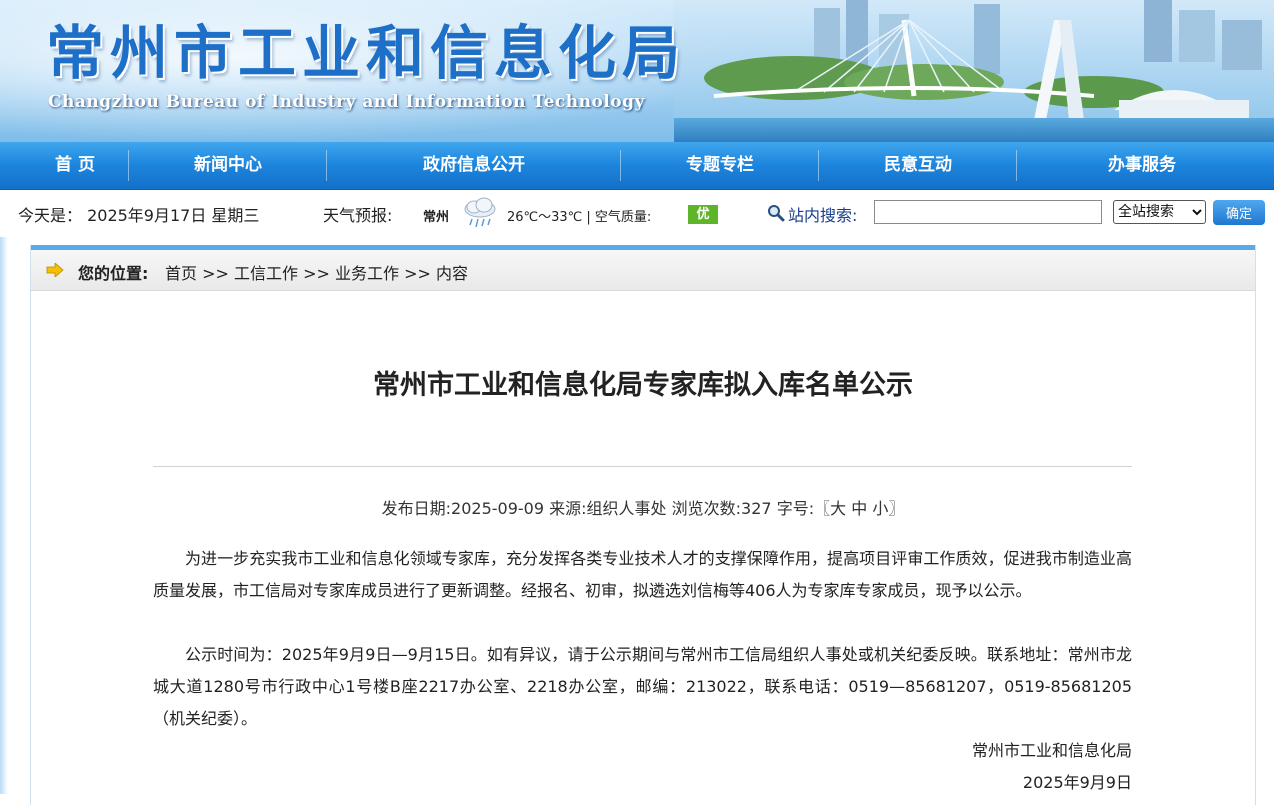 The width and height of the screenshot is (1274, 805). What do you see at coordinates (756, 508) in the screenshot?
I see `view-count: 327` at bounding box center [756, 508].